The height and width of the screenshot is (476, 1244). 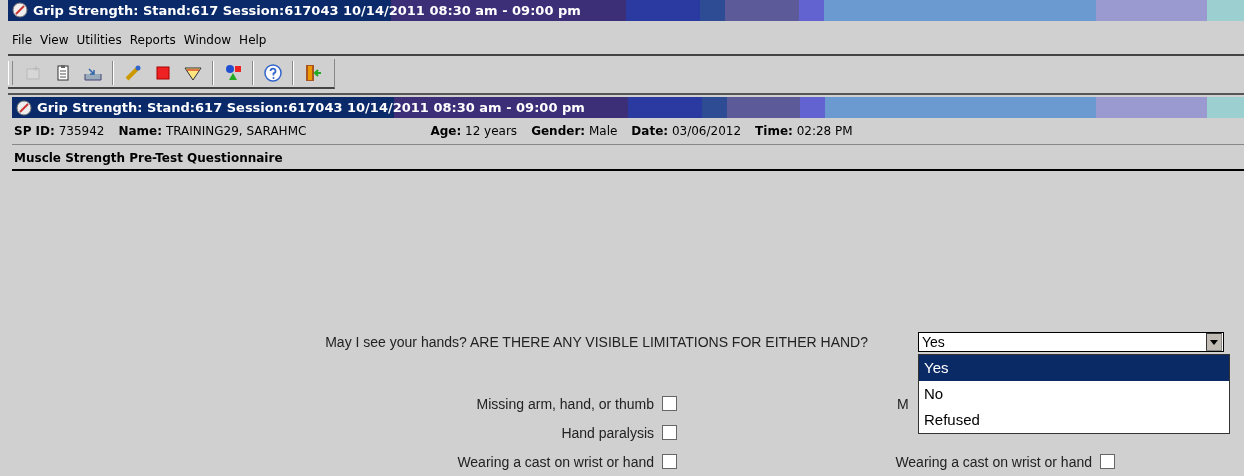 I want to click on menu-item: View, so click(x=54, y=40).